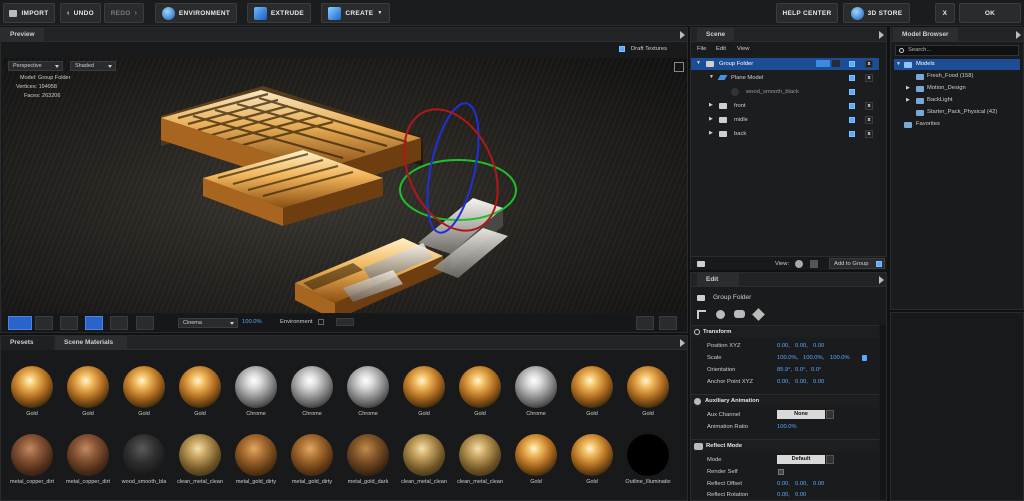  Describe the element at coordinates (682, 35) in the screenshot. I see `panel-collapse-icon` at that location.